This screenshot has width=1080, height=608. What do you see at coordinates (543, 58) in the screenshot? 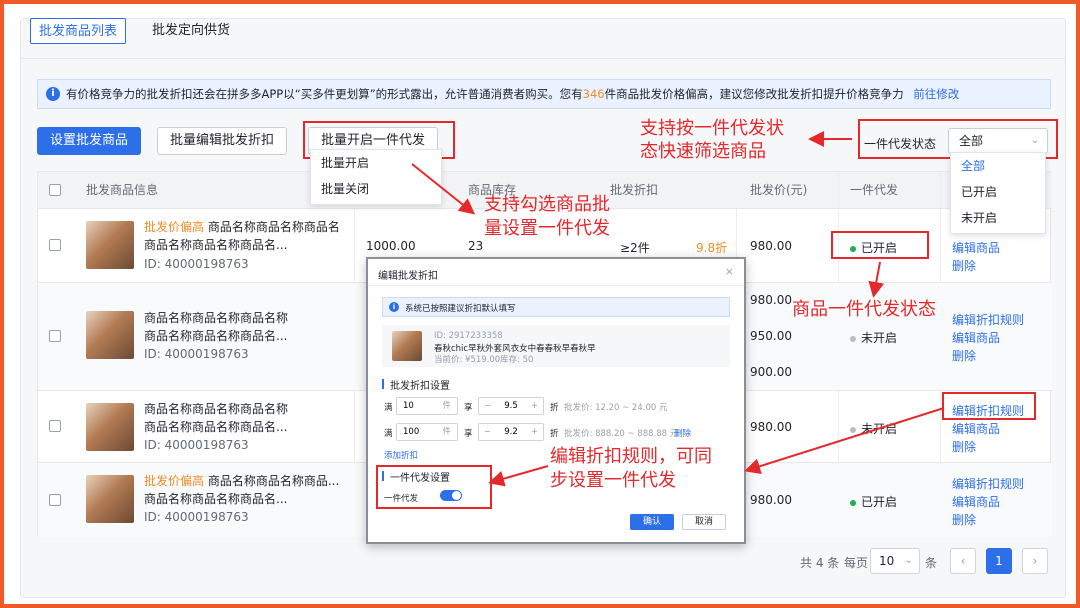
I see `tab-divider` at bounding box center [543, 58].